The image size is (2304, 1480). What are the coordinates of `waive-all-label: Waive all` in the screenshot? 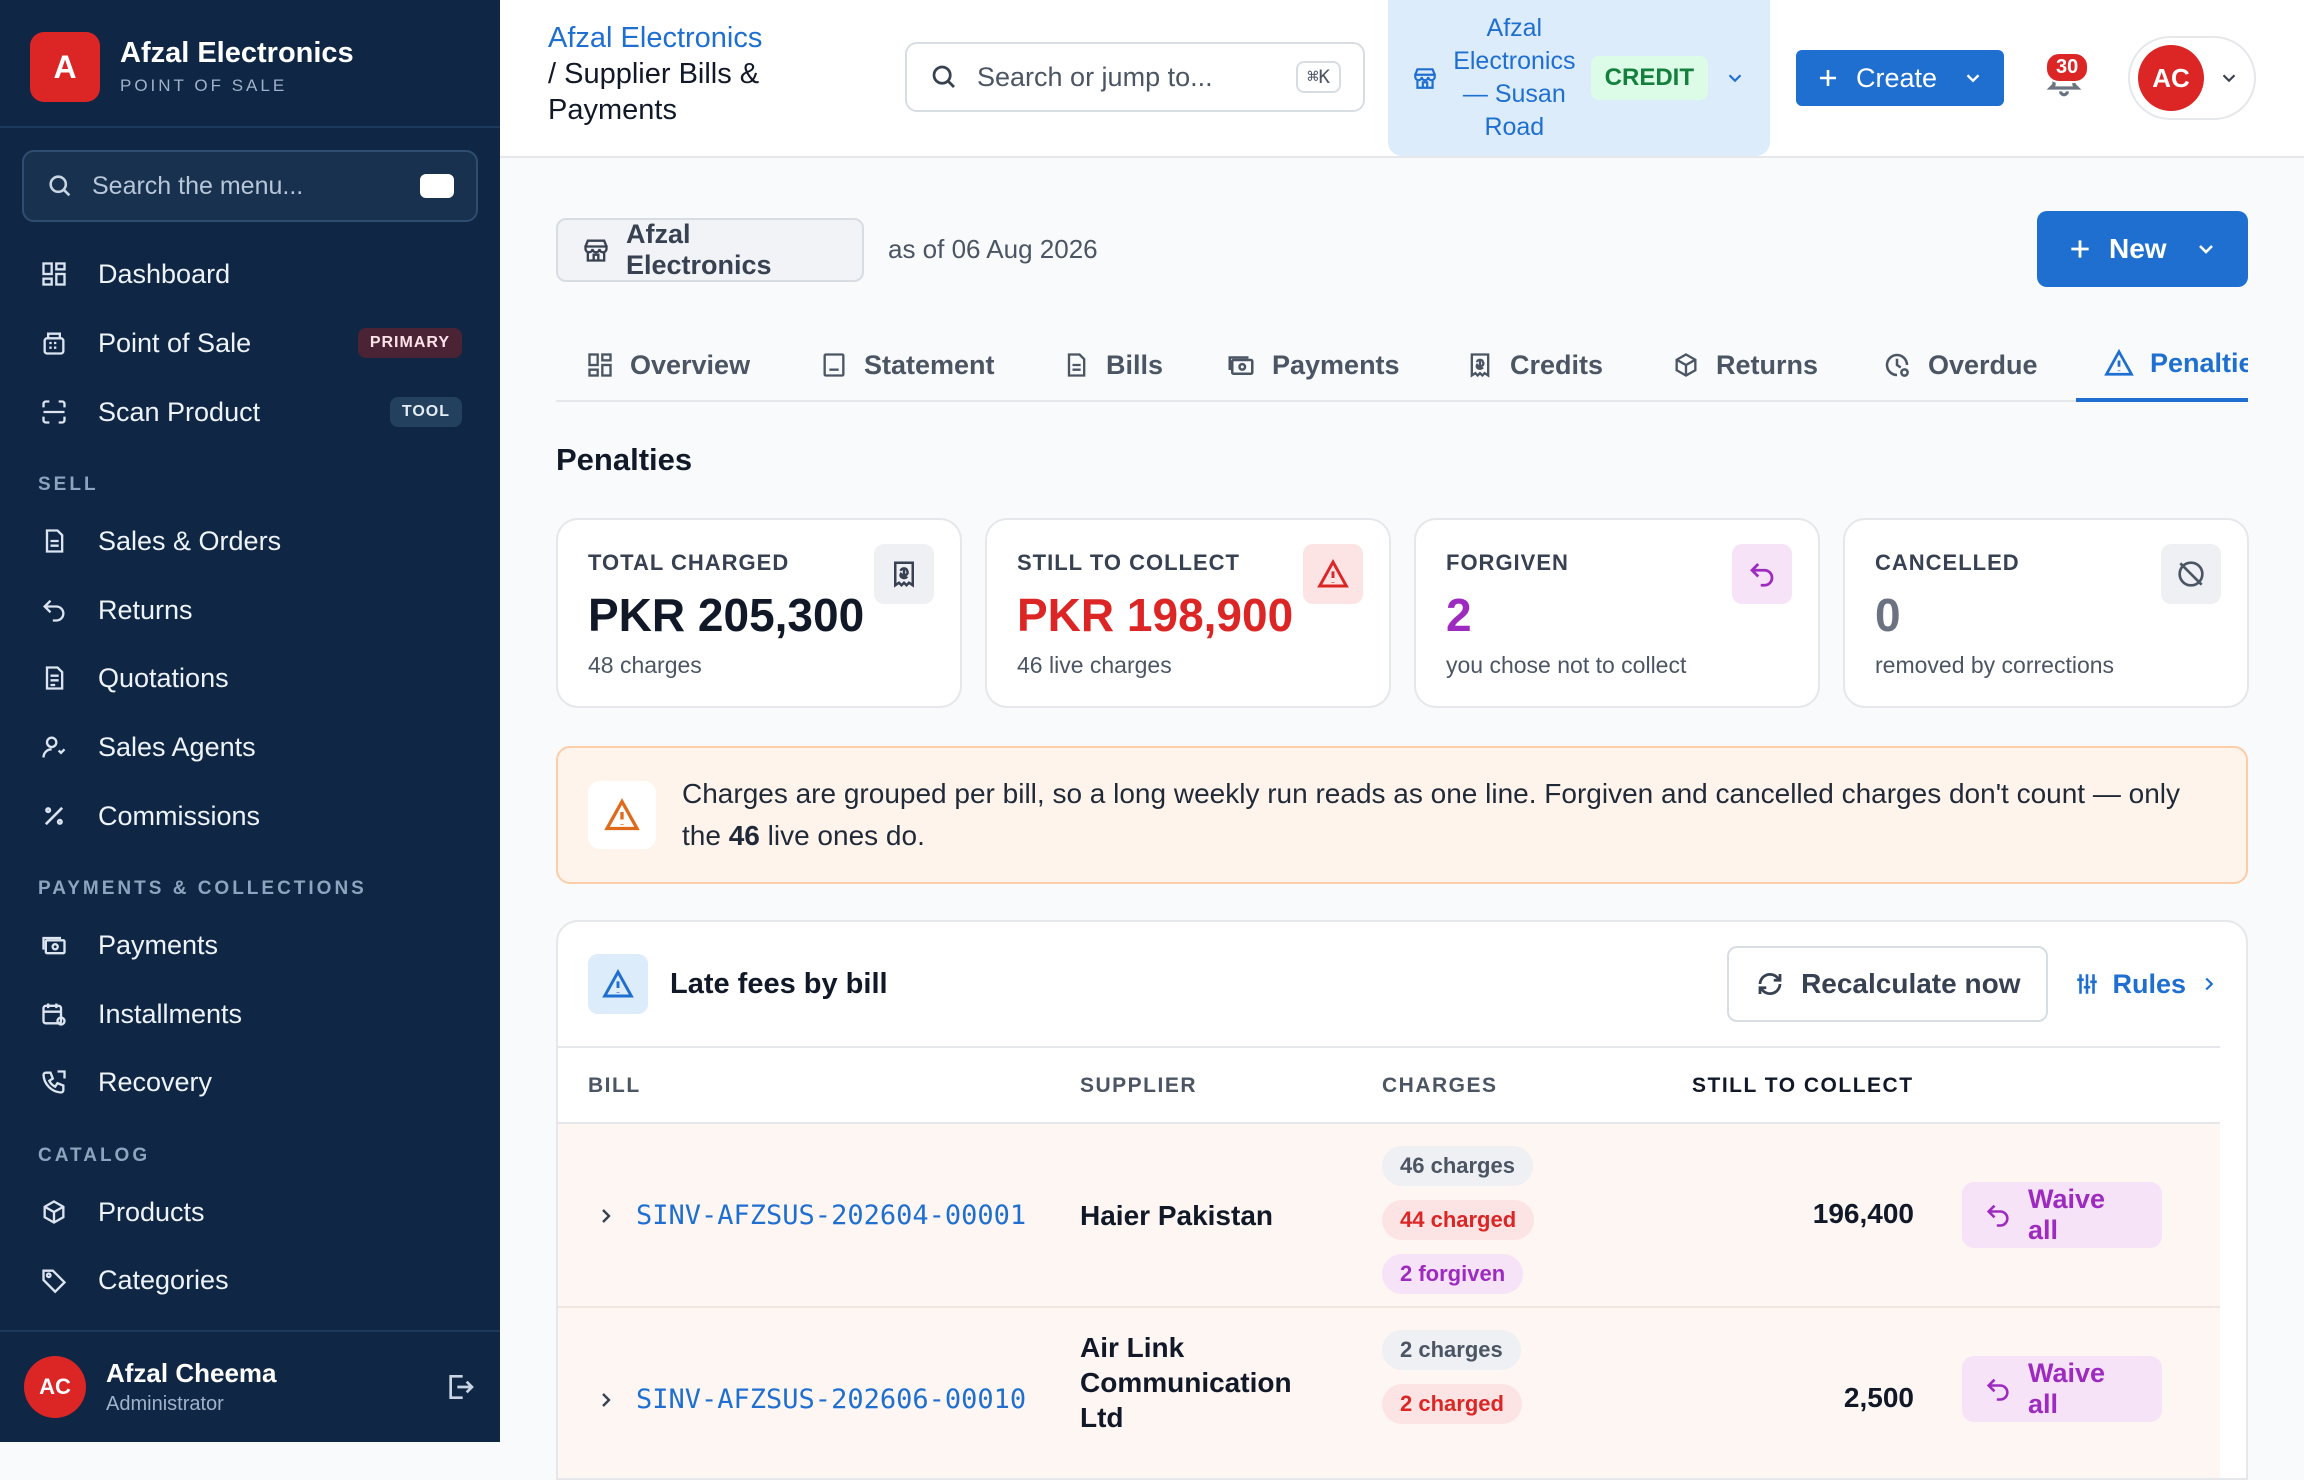 It's located at (2067, 1214).